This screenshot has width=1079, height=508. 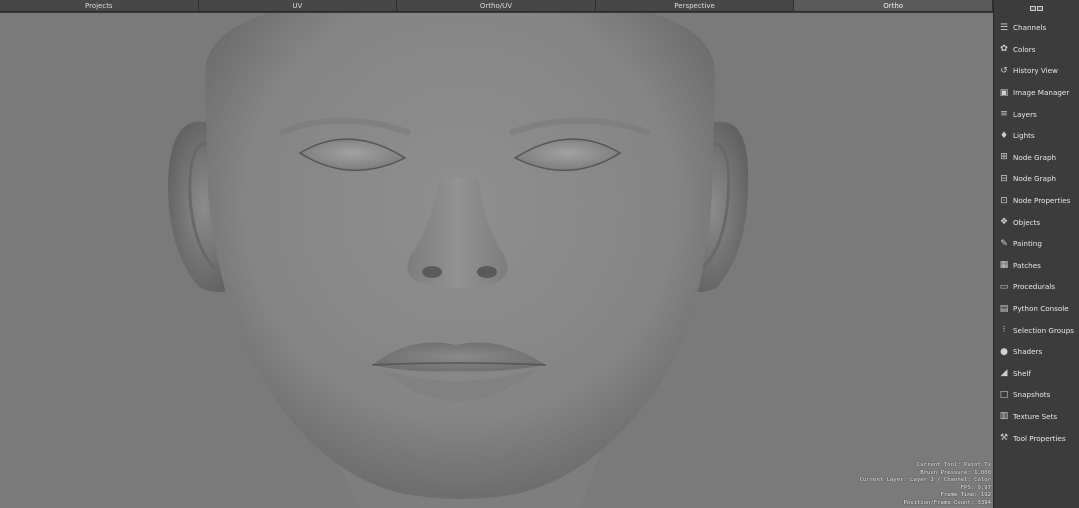 What do you see at coordinates (1028, 352) in the screenshot?
I see `sidebar-item-label: Shaders` at bounding box center [1028, 352].